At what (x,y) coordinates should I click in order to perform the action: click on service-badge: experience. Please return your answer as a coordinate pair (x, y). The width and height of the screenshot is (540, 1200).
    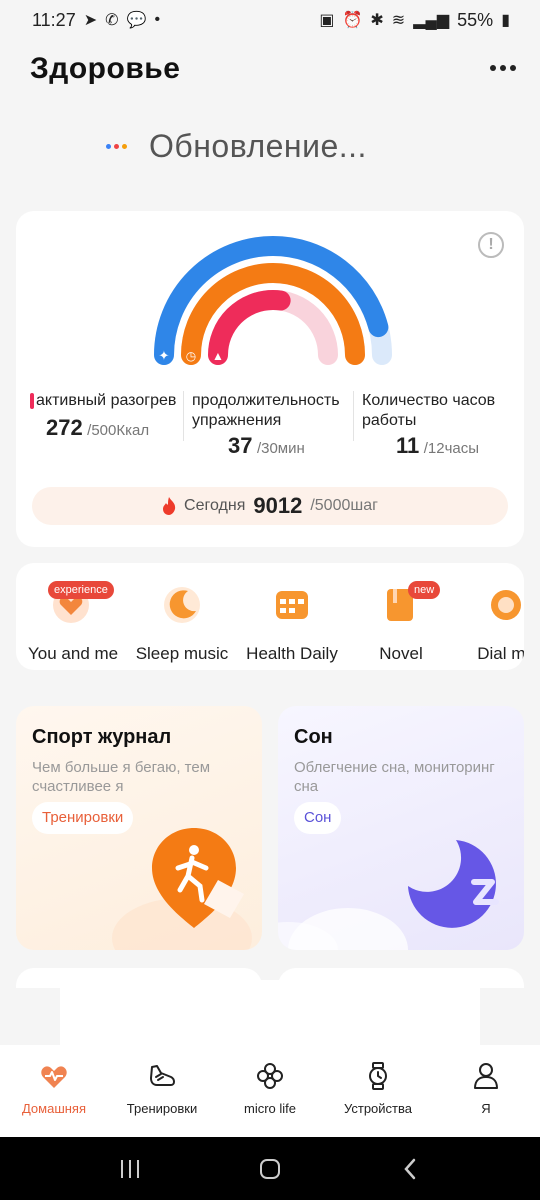
    Looking at the image, I should click on (81, 590).